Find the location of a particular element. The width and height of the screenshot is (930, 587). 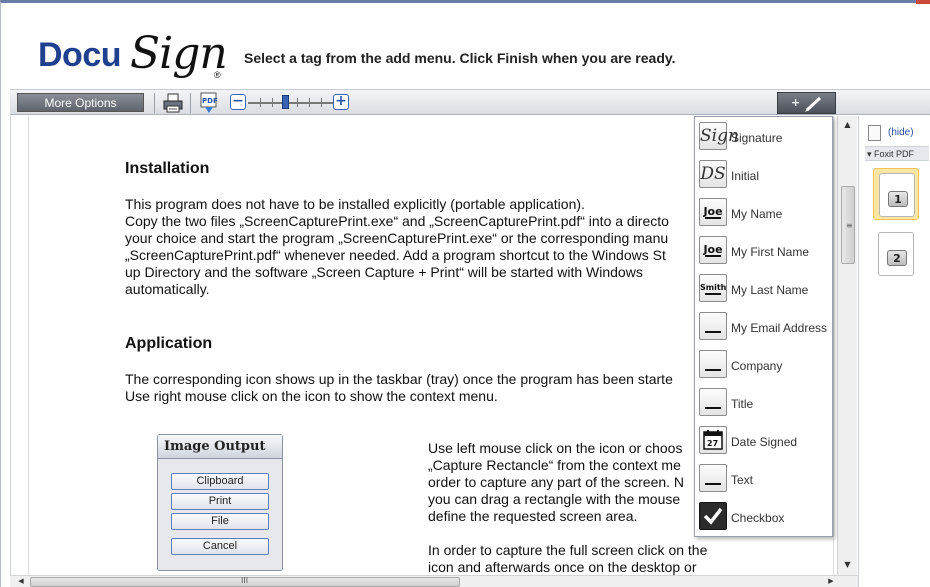

tag-my-last-name: Smith My Last Name is located at coordinates (763, 289).